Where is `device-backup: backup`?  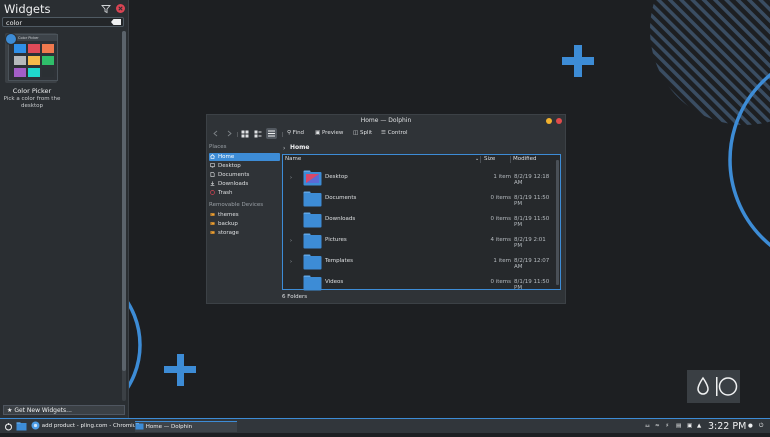 device-backup: backup is located at coordinates (244, 224).